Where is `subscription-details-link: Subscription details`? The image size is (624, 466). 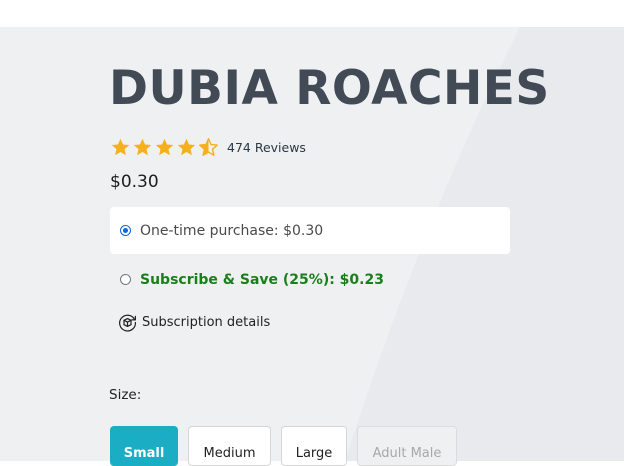 subscription-details-link: Subscription details is located at coordinates (193, 322).